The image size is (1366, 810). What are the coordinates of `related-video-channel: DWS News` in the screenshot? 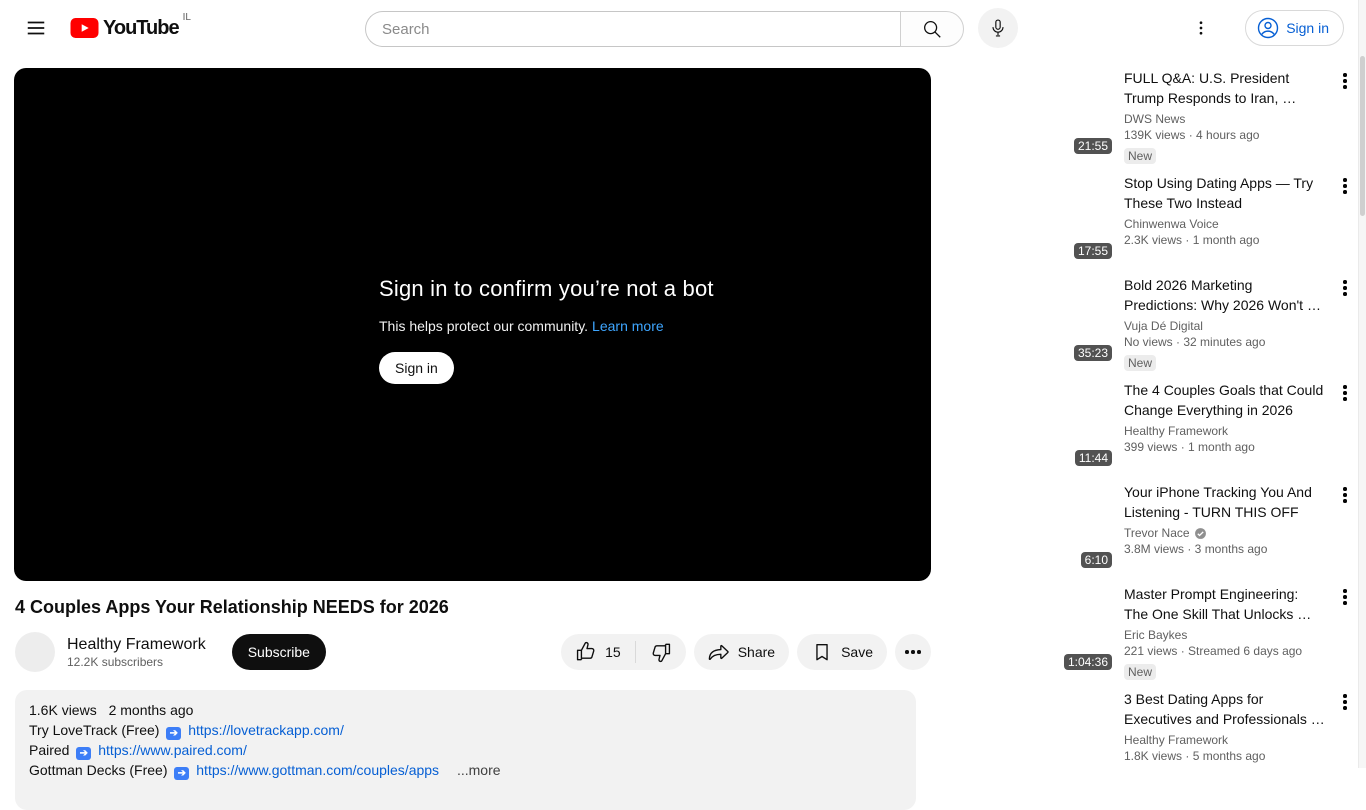 It's located at (1154, 119).